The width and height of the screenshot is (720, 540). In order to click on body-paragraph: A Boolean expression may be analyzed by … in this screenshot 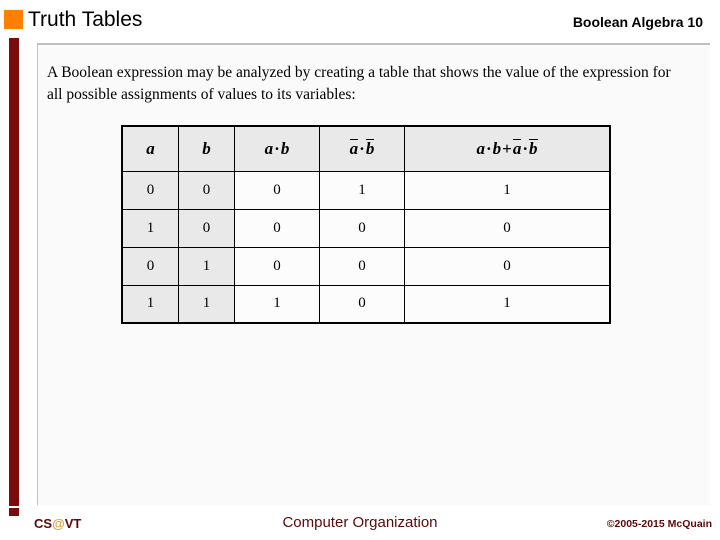, I will do `click(359, 83)`.